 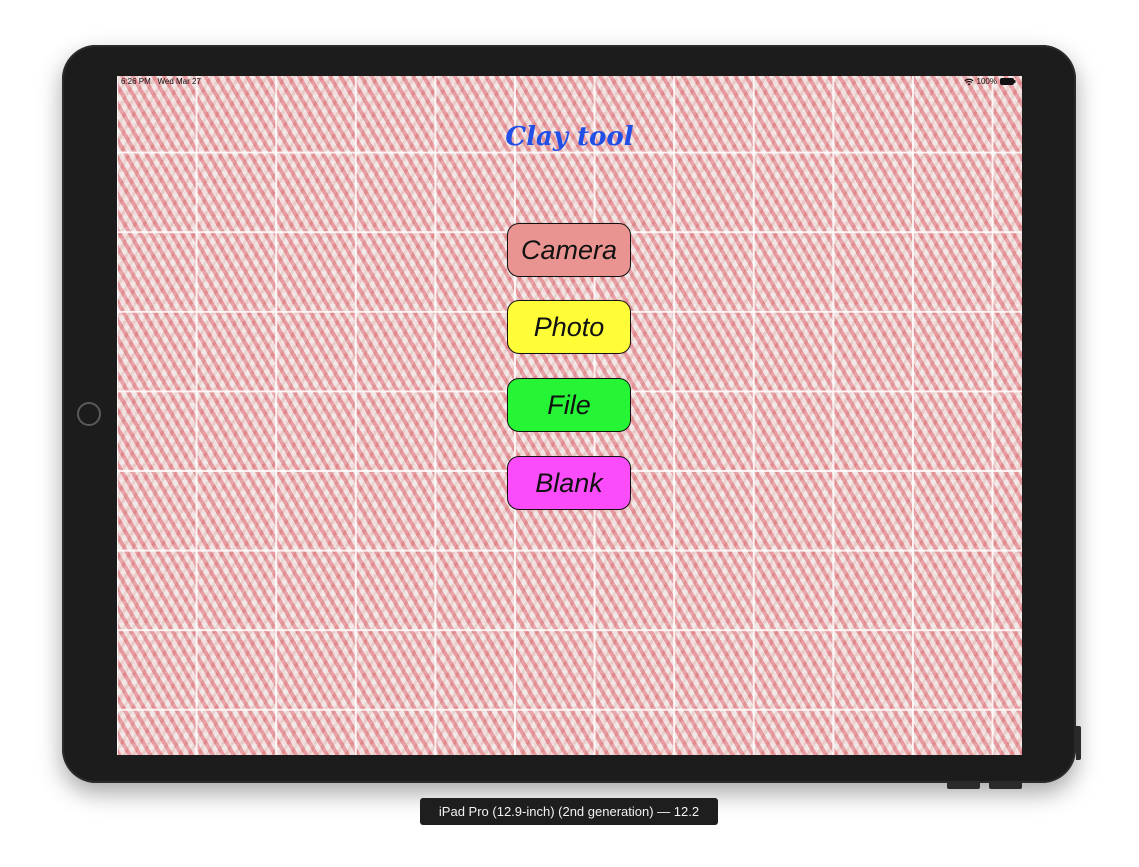 I want to click on home-button, so click(x=89, y=414).